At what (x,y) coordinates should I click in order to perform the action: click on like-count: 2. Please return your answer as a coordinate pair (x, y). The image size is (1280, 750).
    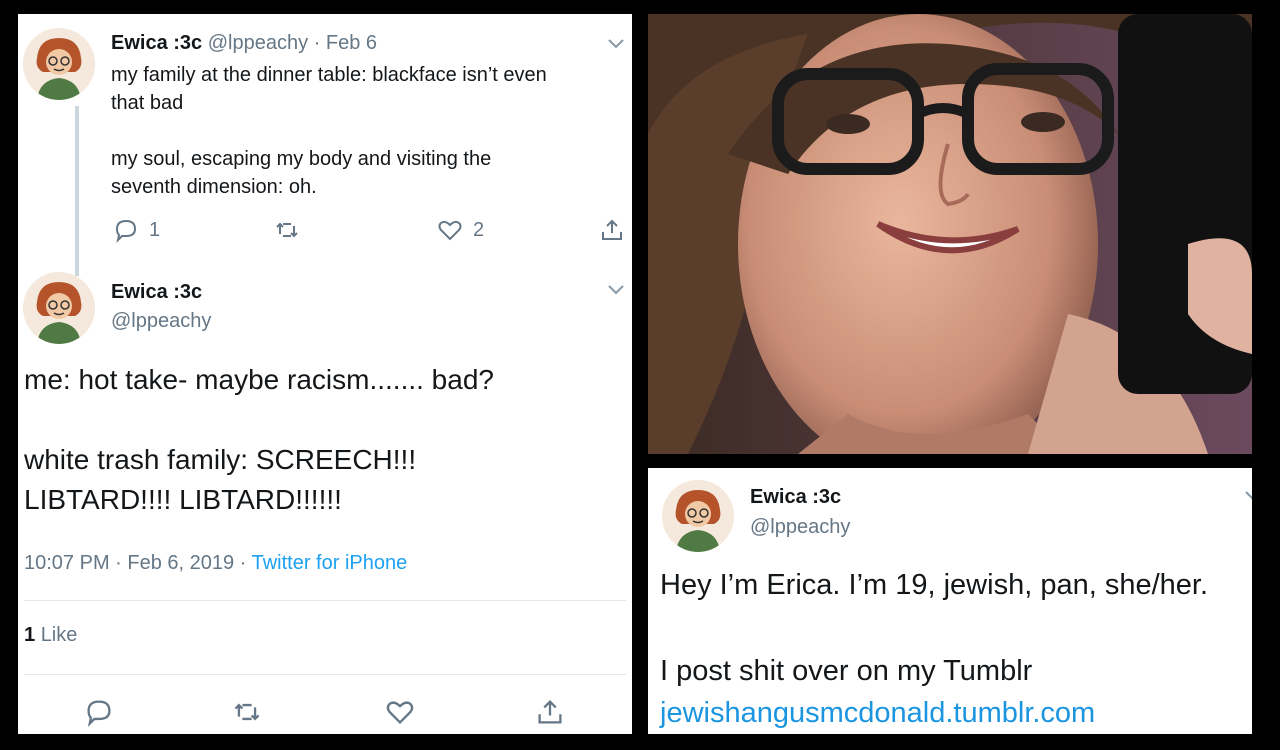
    Looking at the image, I should click on (479, 229).